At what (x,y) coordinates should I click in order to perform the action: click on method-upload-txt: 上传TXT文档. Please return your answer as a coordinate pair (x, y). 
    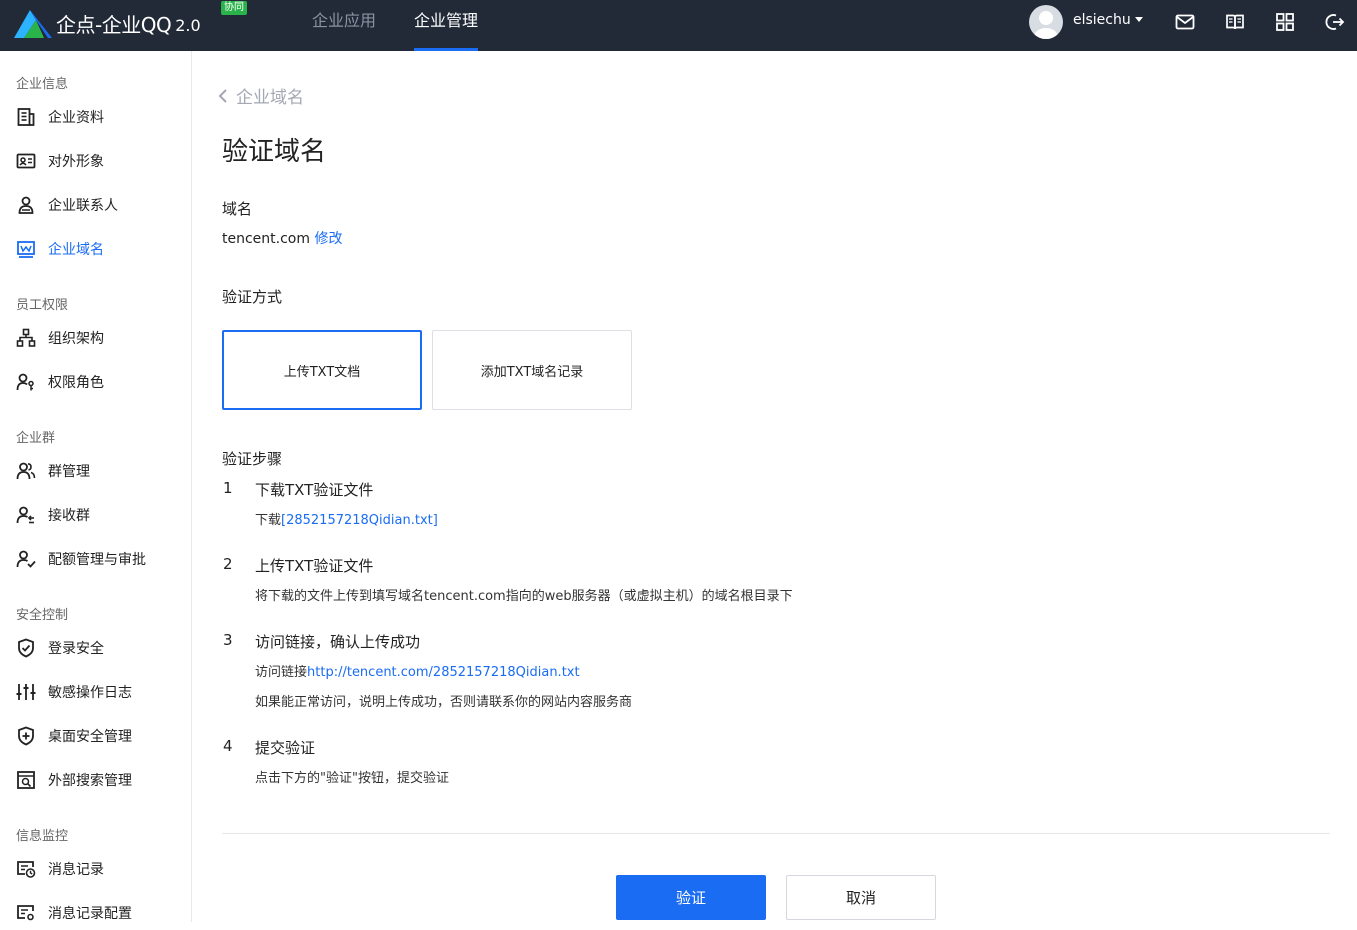
    Looking at the image, I should click on (322, 370).